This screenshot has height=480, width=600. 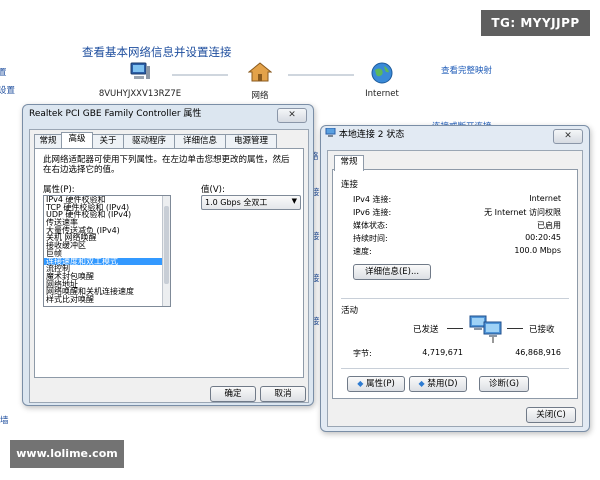 What do you see at coordinates (59, 190) in the screenshot?
I see `property-label: 属性(P):` at bounding box center [59, 190].